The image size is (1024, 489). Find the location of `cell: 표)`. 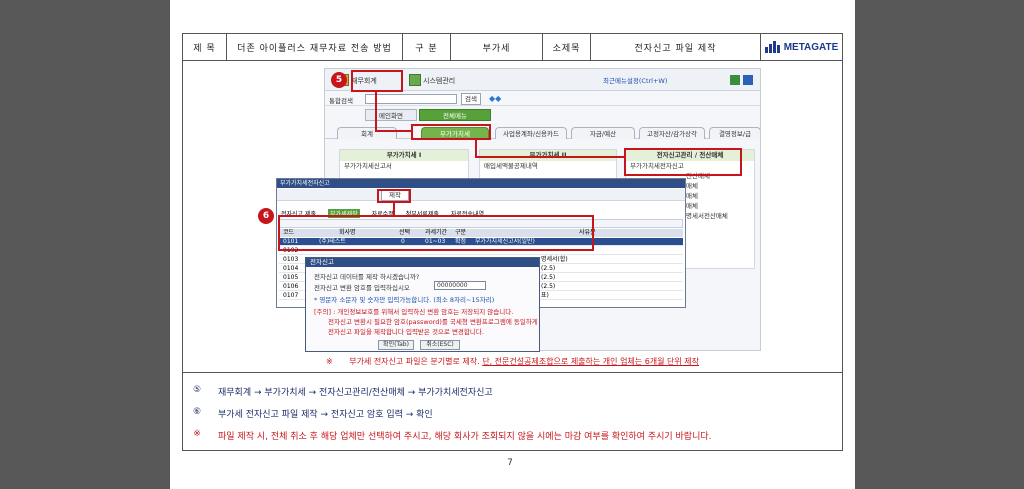

cell: 표) is located at coordinates (545, 295).